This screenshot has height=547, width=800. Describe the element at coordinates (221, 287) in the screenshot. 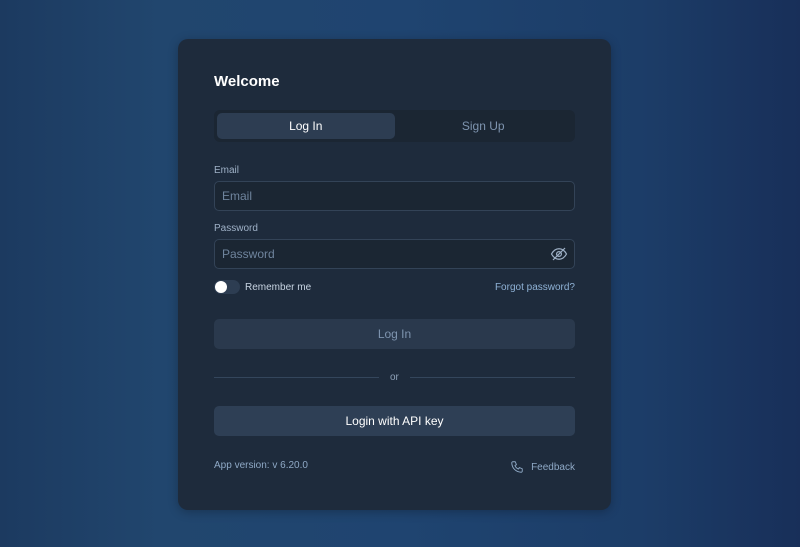

I see `toggle-knob` at that location.